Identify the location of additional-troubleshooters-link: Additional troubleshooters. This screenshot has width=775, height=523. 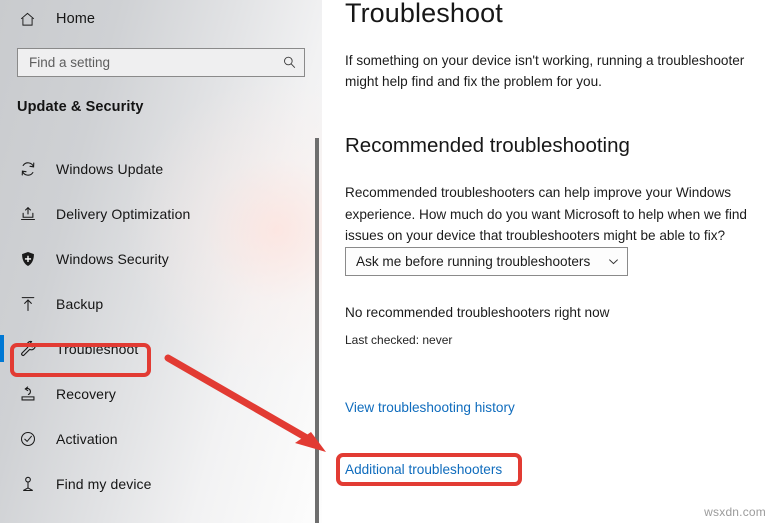
(423, 469).